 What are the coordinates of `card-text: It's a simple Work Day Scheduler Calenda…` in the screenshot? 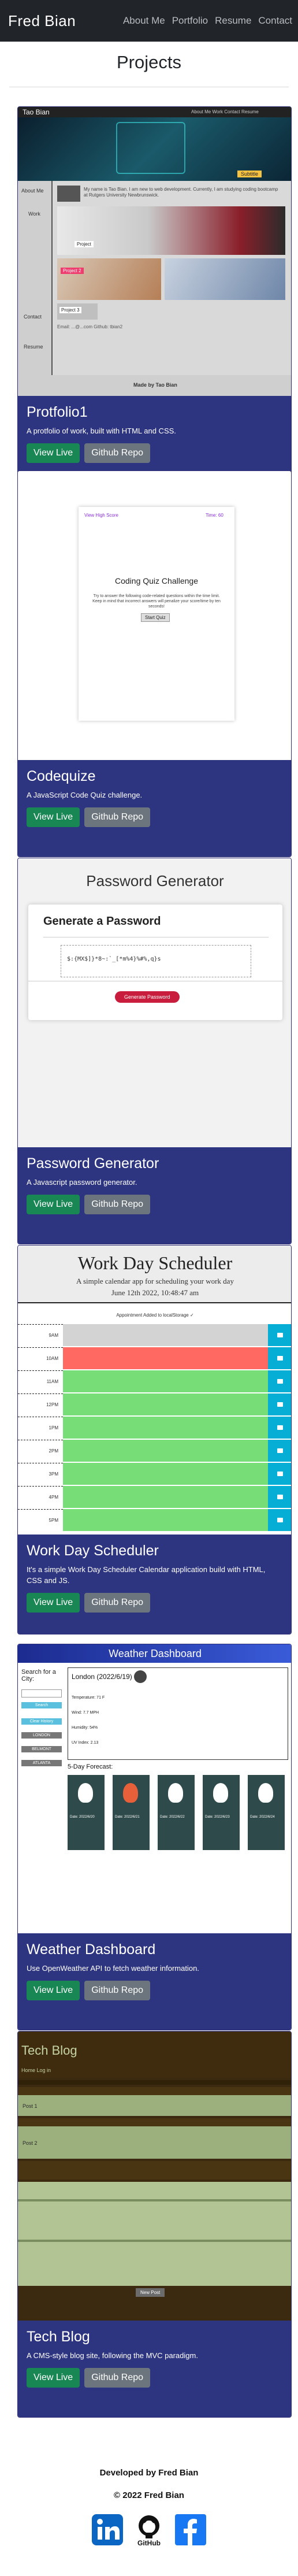 It's located at (146, 1575).